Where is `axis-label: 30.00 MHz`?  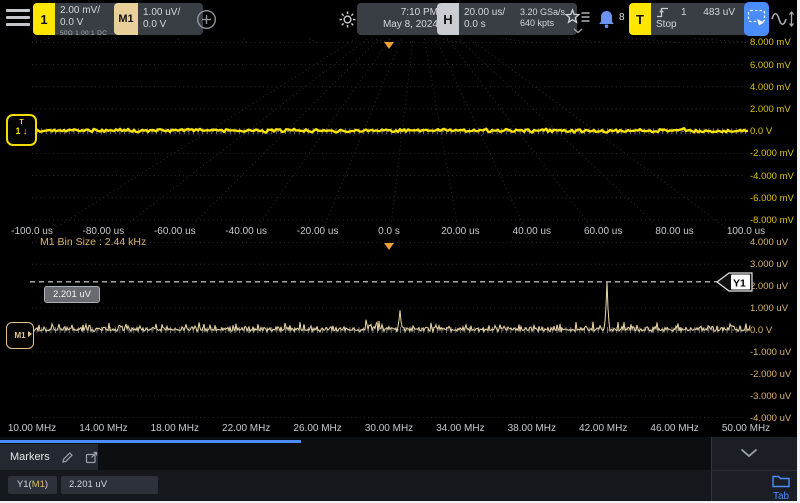 axis-label: 30.00 MHz is located at coordinates (389, 428).